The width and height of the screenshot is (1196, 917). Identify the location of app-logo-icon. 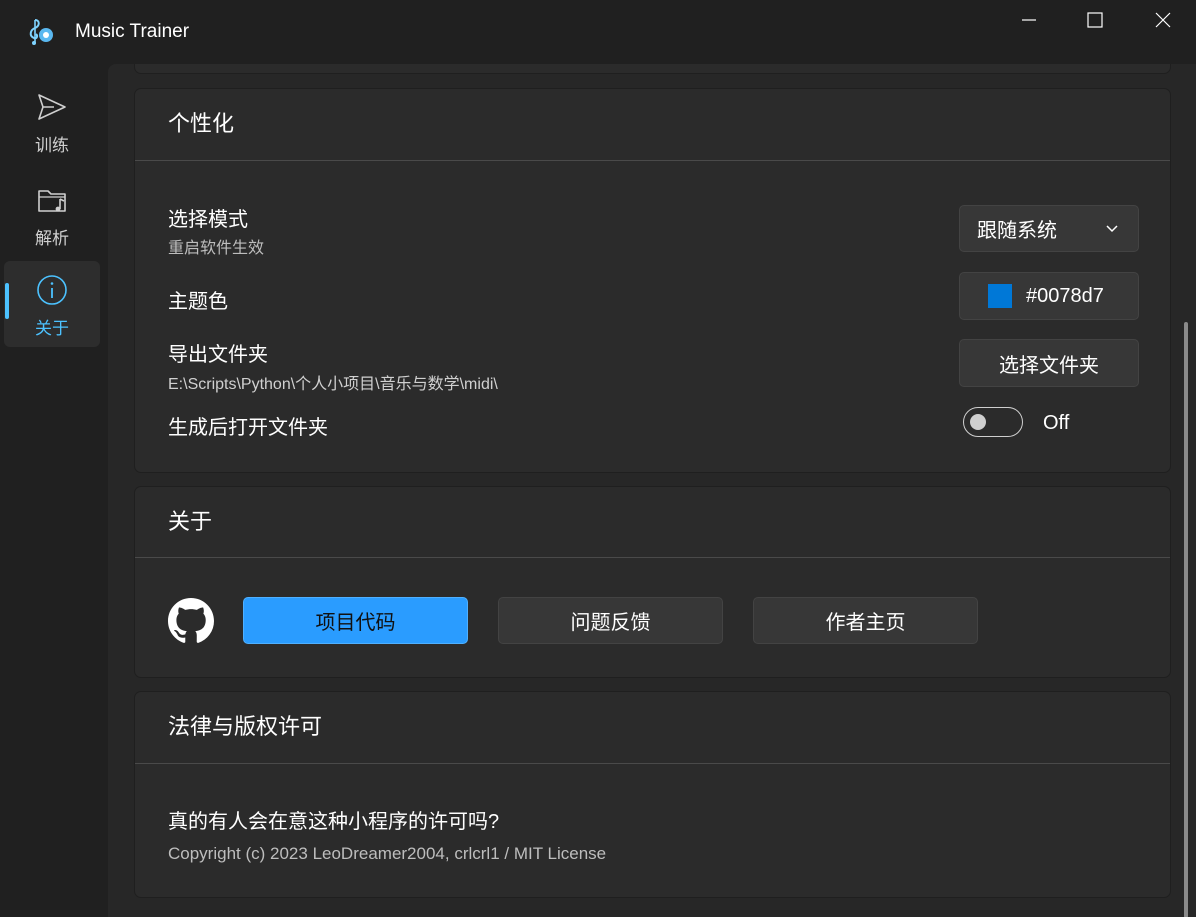
(41, 32).